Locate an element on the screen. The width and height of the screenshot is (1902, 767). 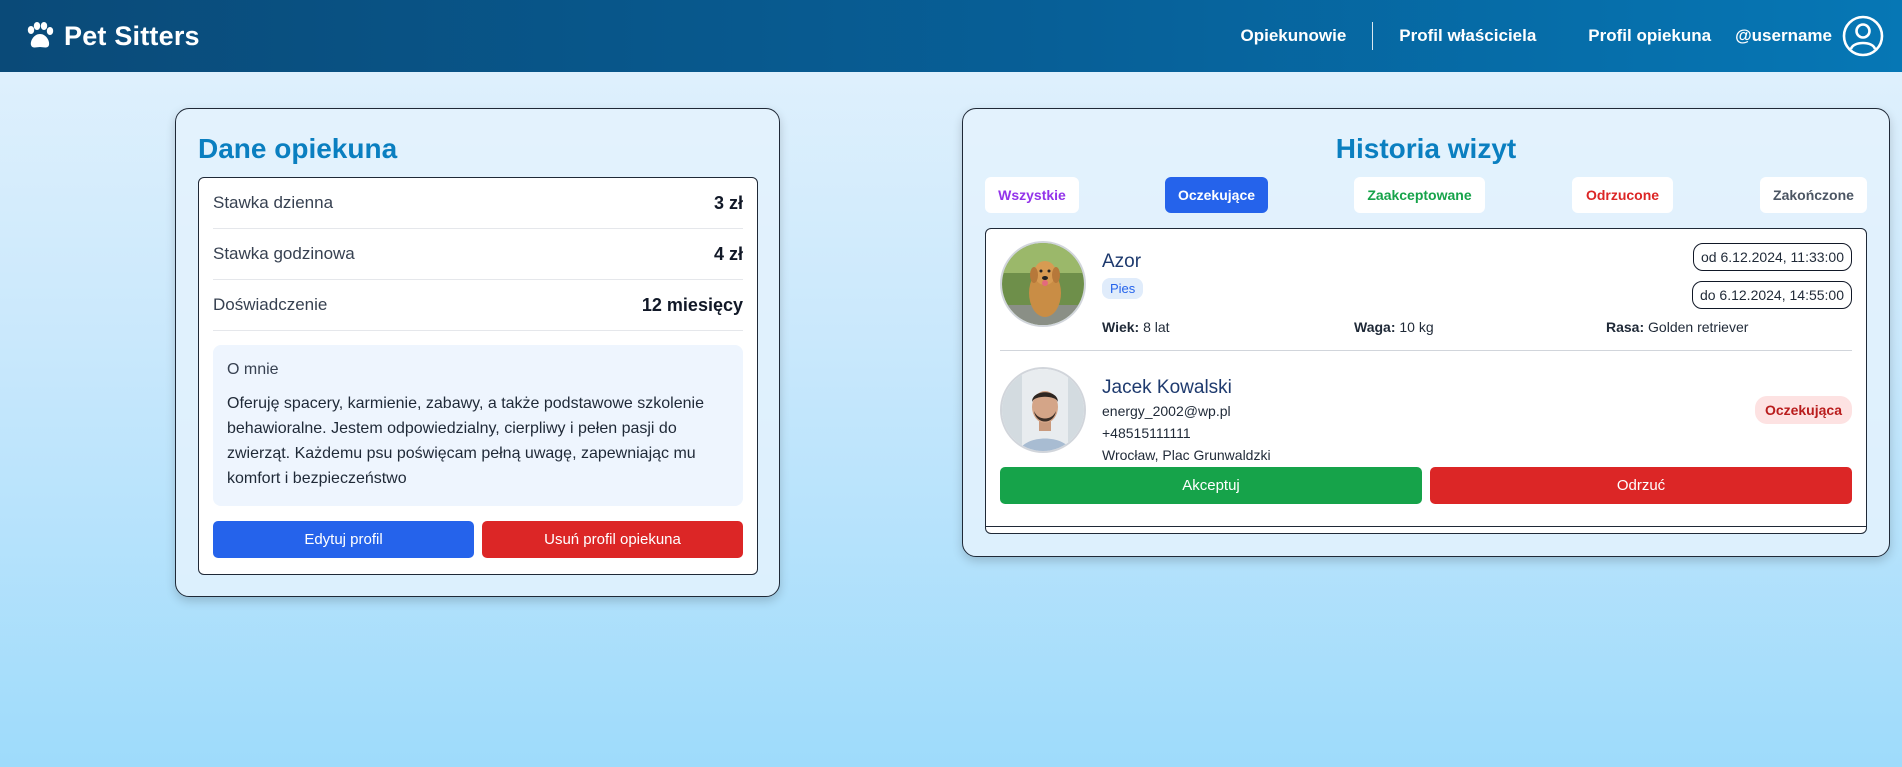
brand: Pet Sitters is located at coordinates (112, 36).